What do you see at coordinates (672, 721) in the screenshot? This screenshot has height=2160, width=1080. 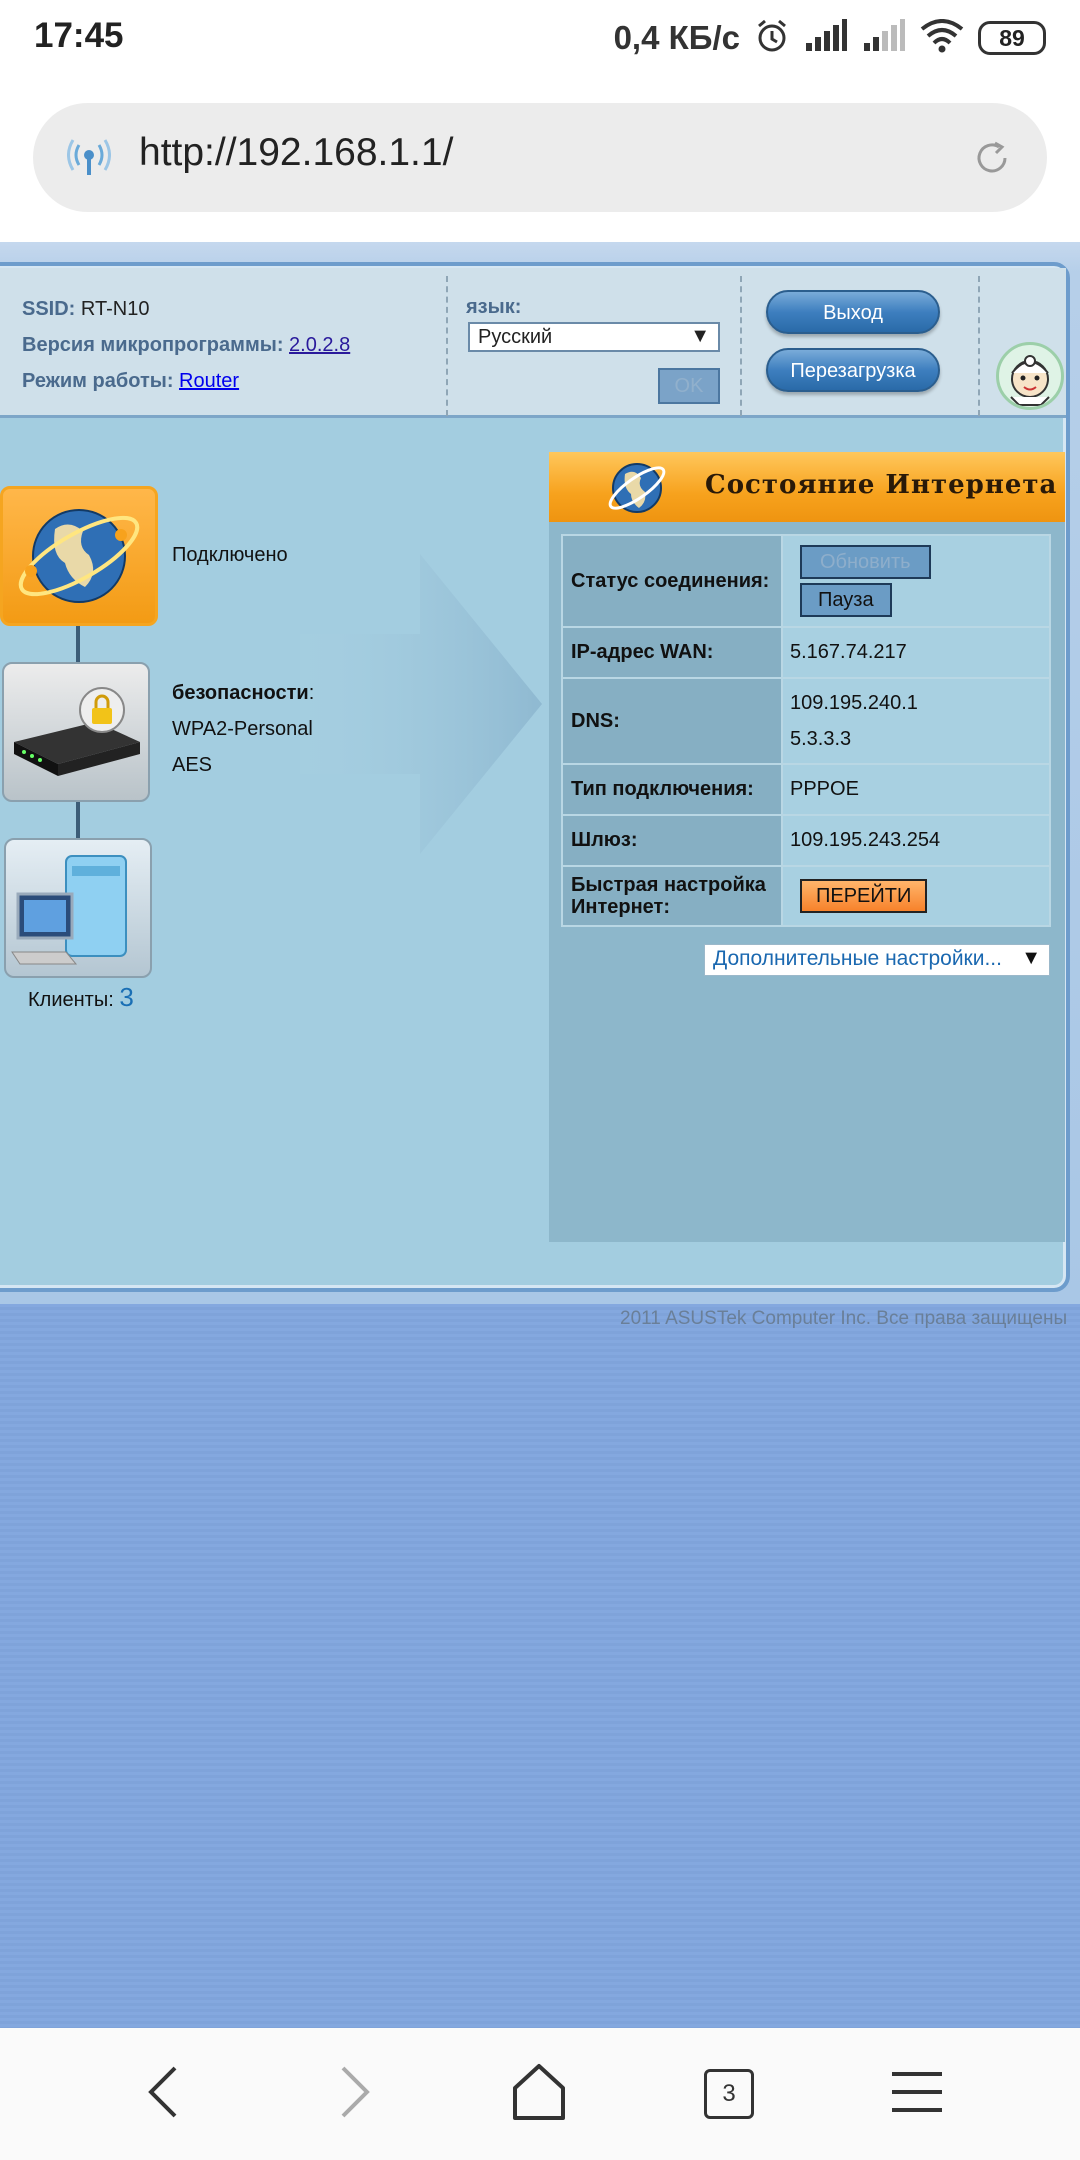 I see `dns-label: DNS:` at bounding box center [672, 721].